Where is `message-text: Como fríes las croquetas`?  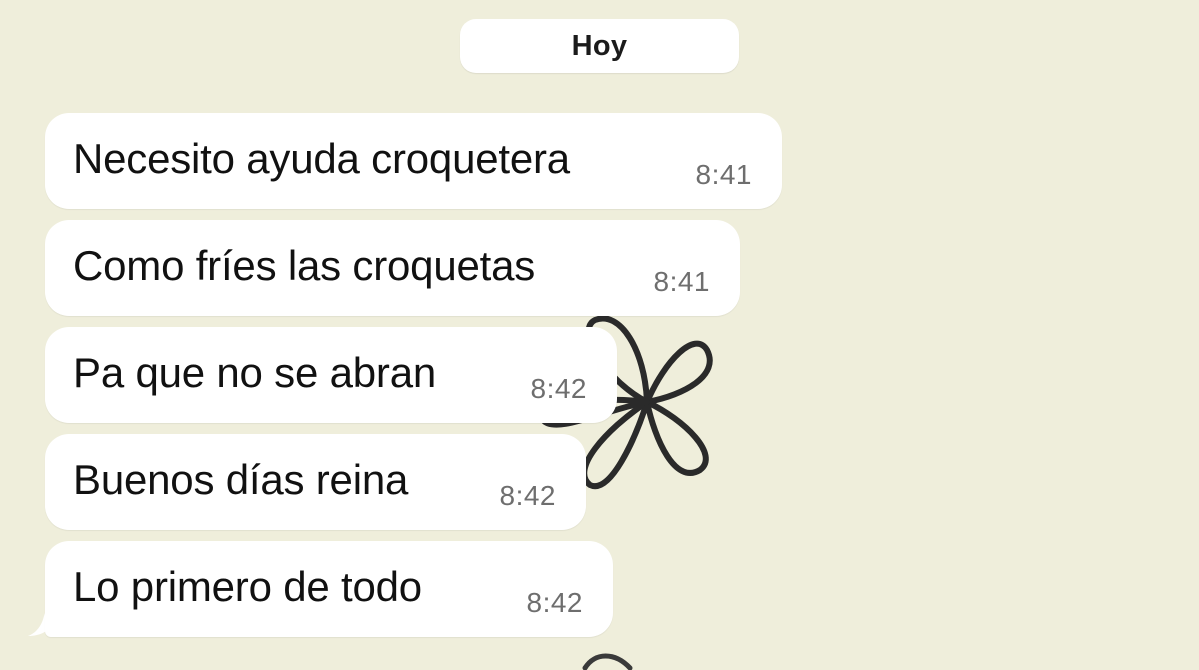
message-text: Como fríes las croquetas is located at coordinates (304, 265).